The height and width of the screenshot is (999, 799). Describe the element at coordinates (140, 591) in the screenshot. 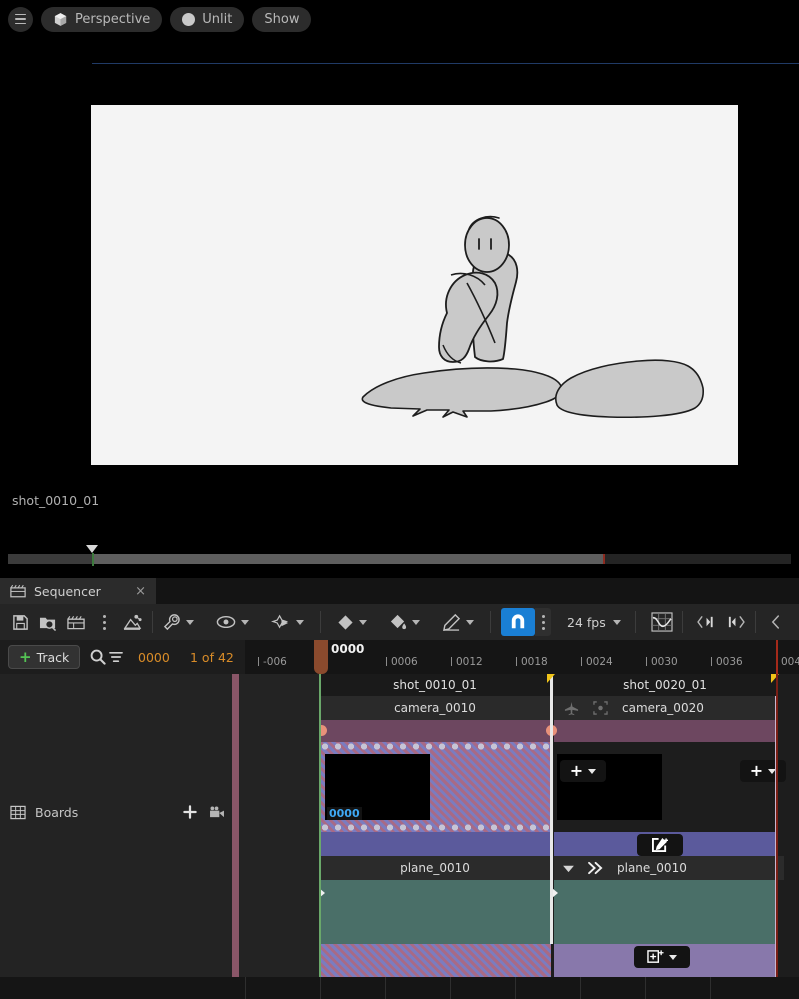

I see `close-icon: ×` at that location.